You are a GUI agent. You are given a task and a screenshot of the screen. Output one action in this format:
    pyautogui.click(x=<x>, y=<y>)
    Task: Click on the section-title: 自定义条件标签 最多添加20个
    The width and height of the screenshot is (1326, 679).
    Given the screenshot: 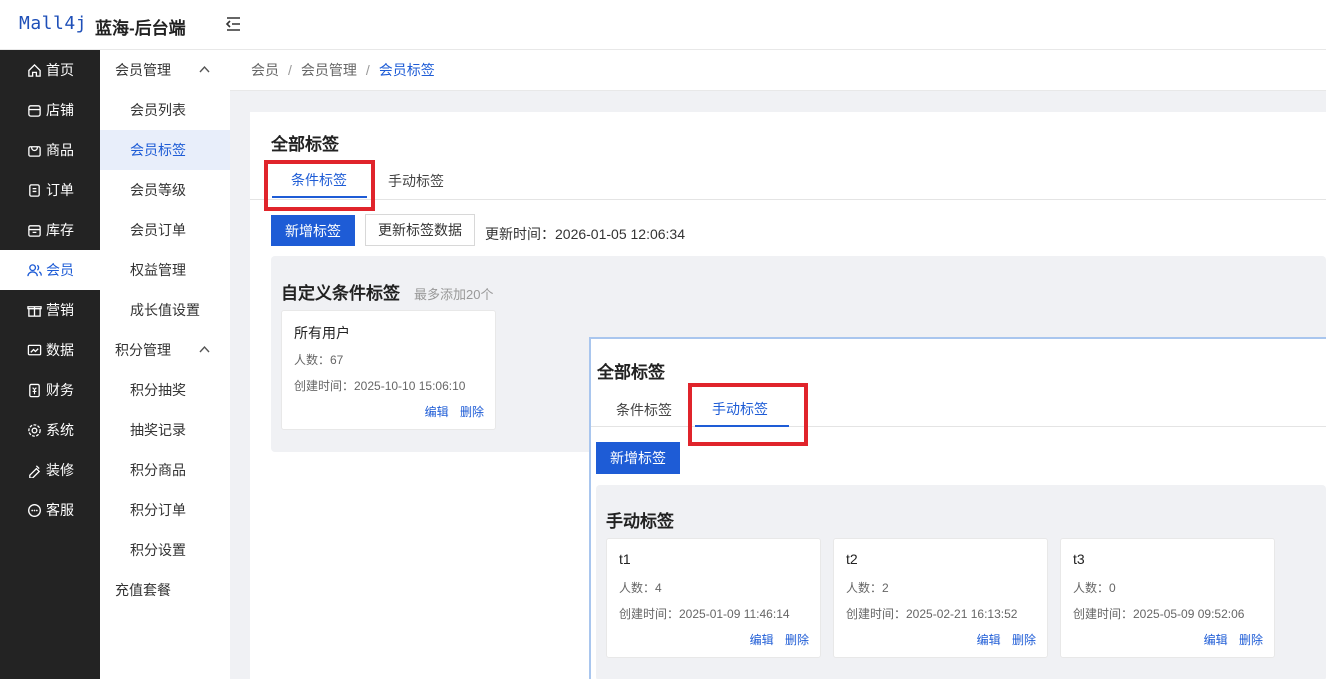 What is the action you would take?
    pyautogui.click(x=387, y=291)
    